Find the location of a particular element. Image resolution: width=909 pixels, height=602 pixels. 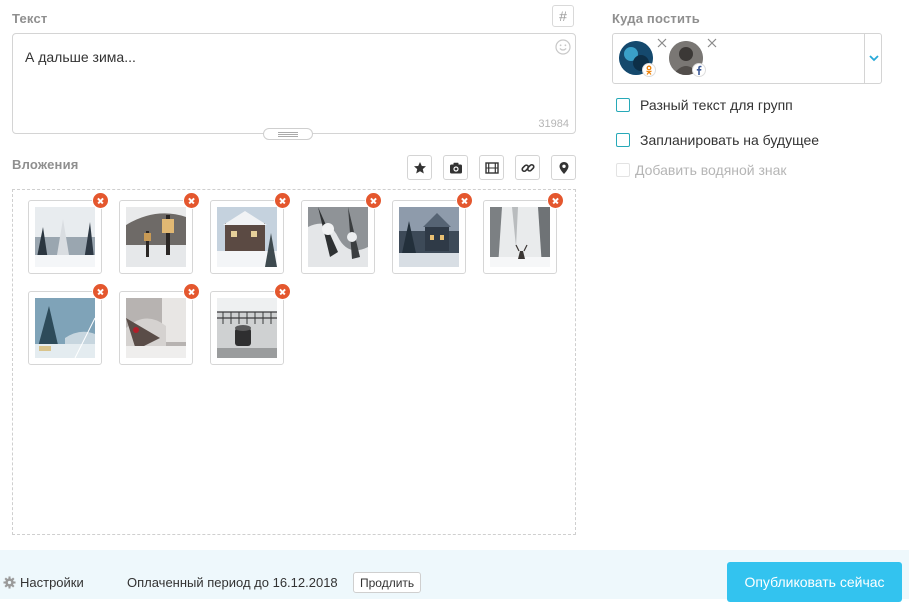

different-text-checkbox is located at coordinates (623, 105).